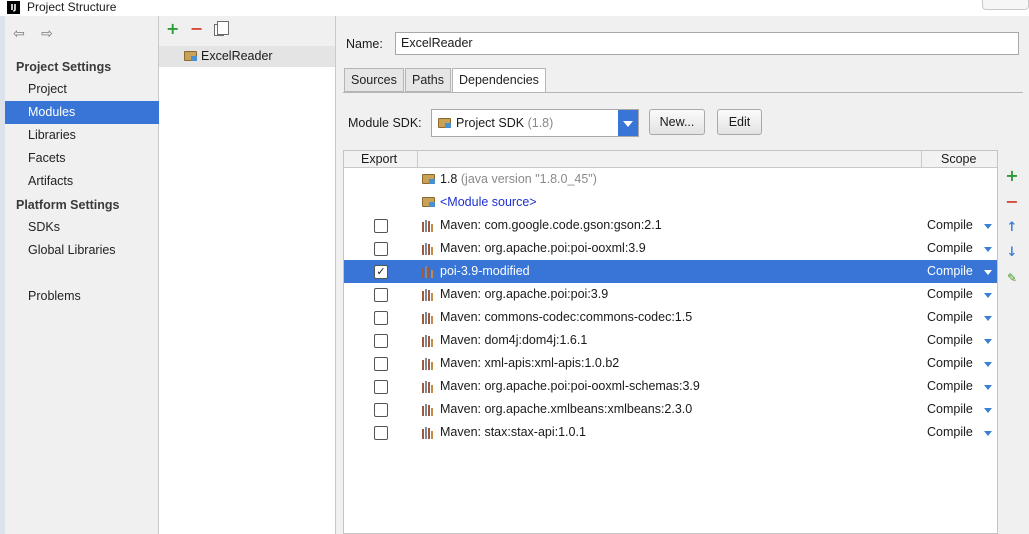 The width and height of the screenshot is (1029, 534). Describe the element at coordinates (670, 202) in the screenshot. I see `module-source-row: <Module source>` at that location.